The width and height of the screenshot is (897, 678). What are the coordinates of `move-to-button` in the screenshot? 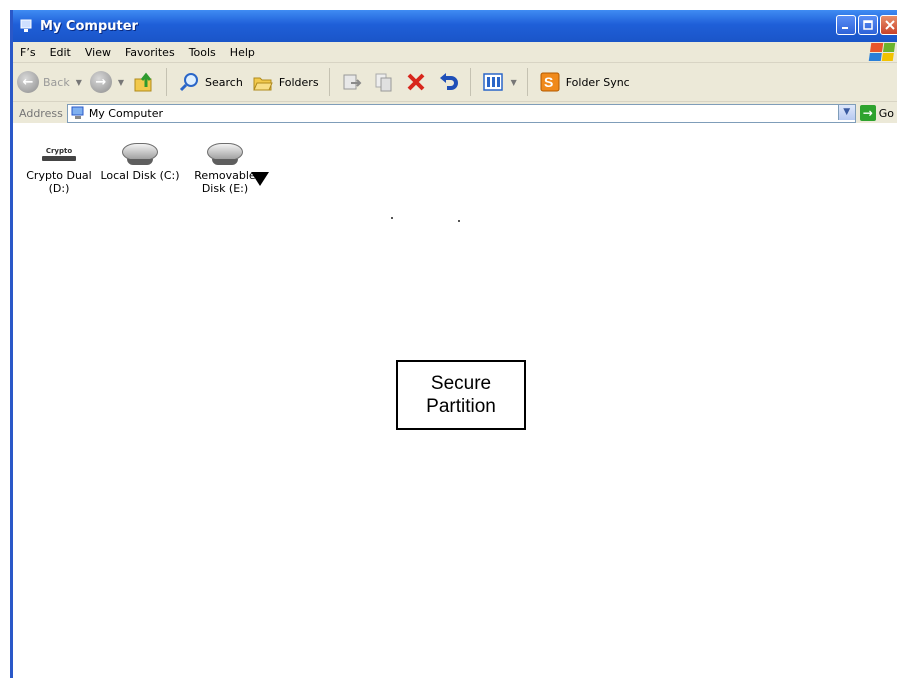 It's located at (352, 82).